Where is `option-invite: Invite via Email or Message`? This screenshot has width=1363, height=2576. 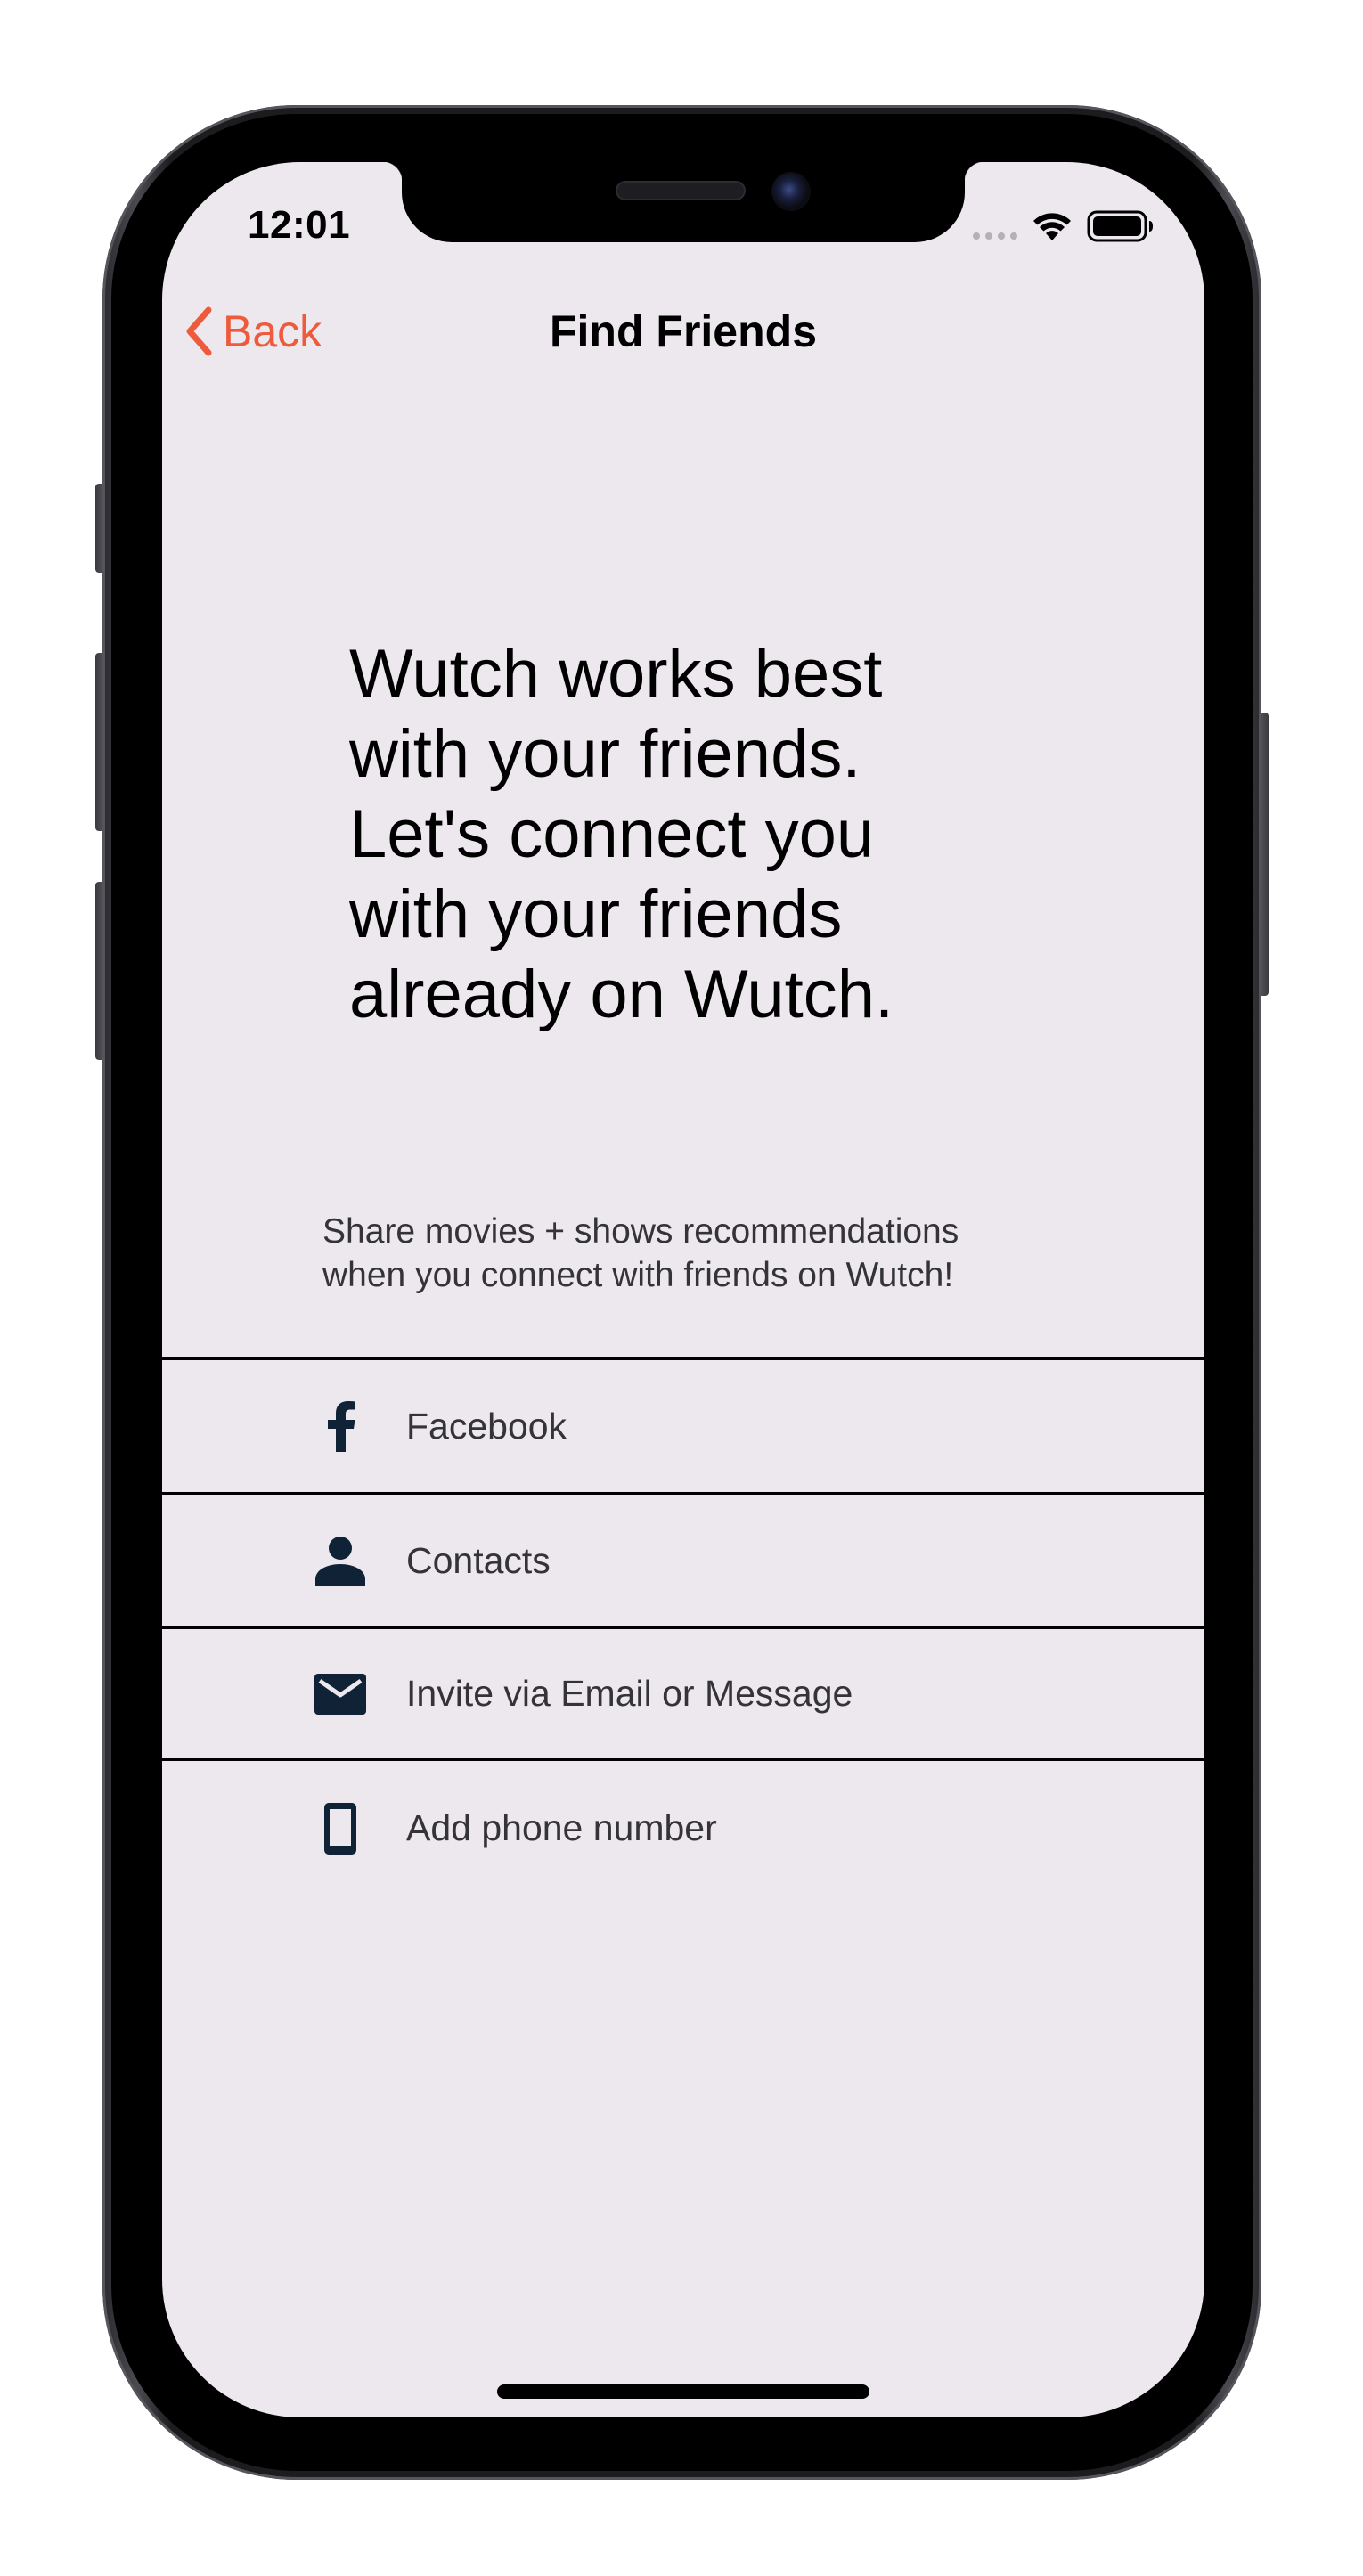
option-invite: Invite via Email or Message is located at coordinates (683, 1694).